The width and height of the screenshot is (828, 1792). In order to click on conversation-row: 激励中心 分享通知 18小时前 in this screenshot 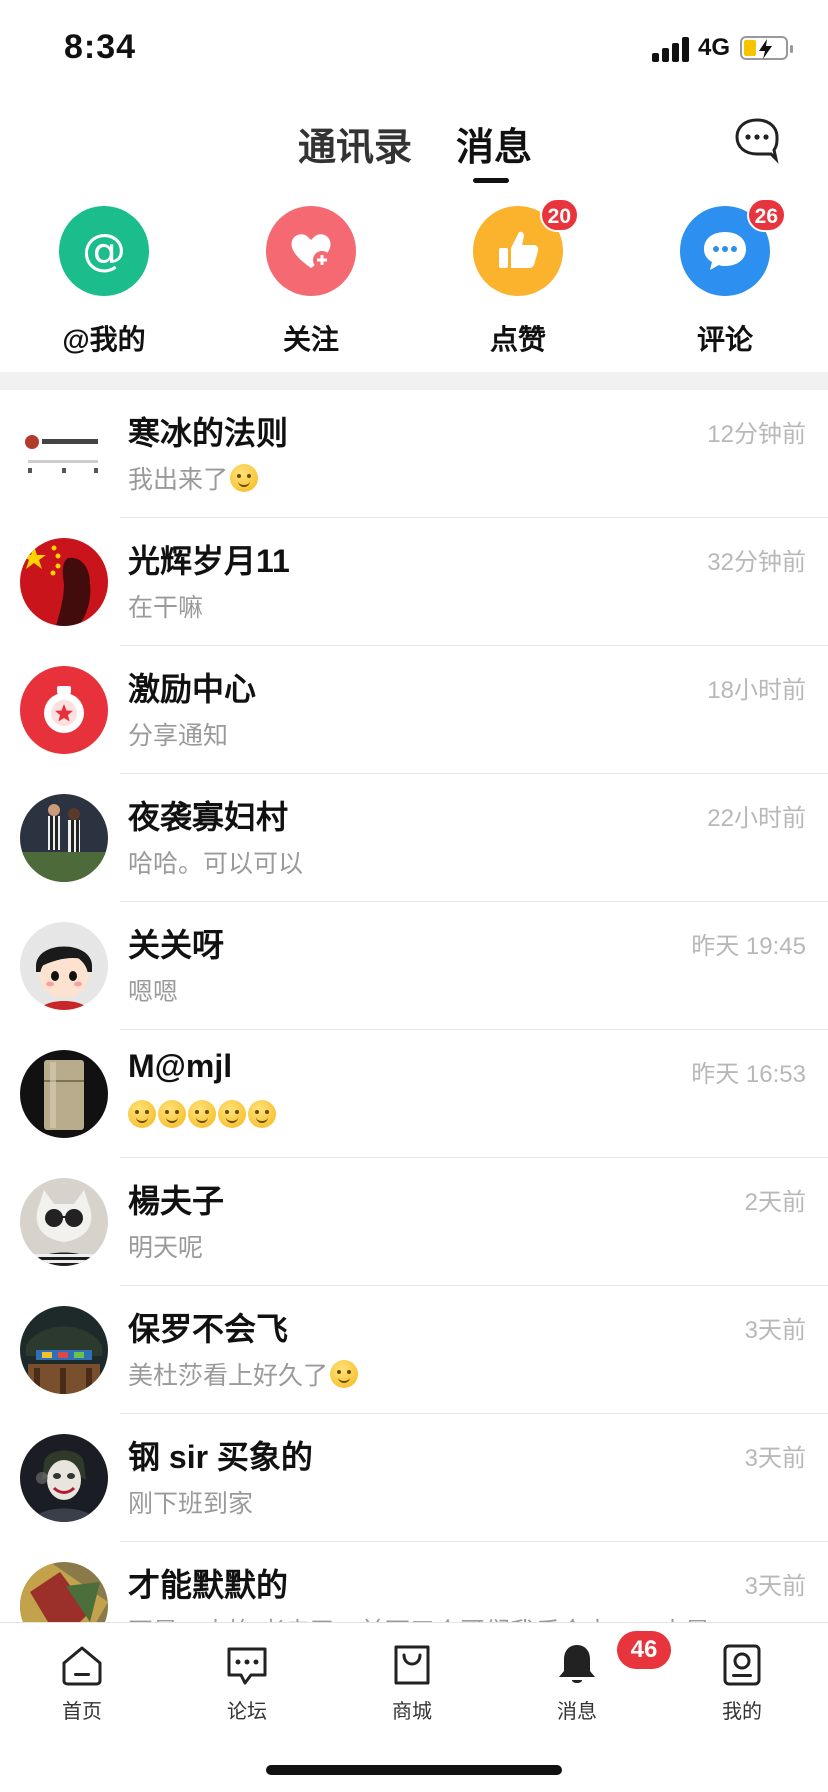, I will do `click(414, 710)`.